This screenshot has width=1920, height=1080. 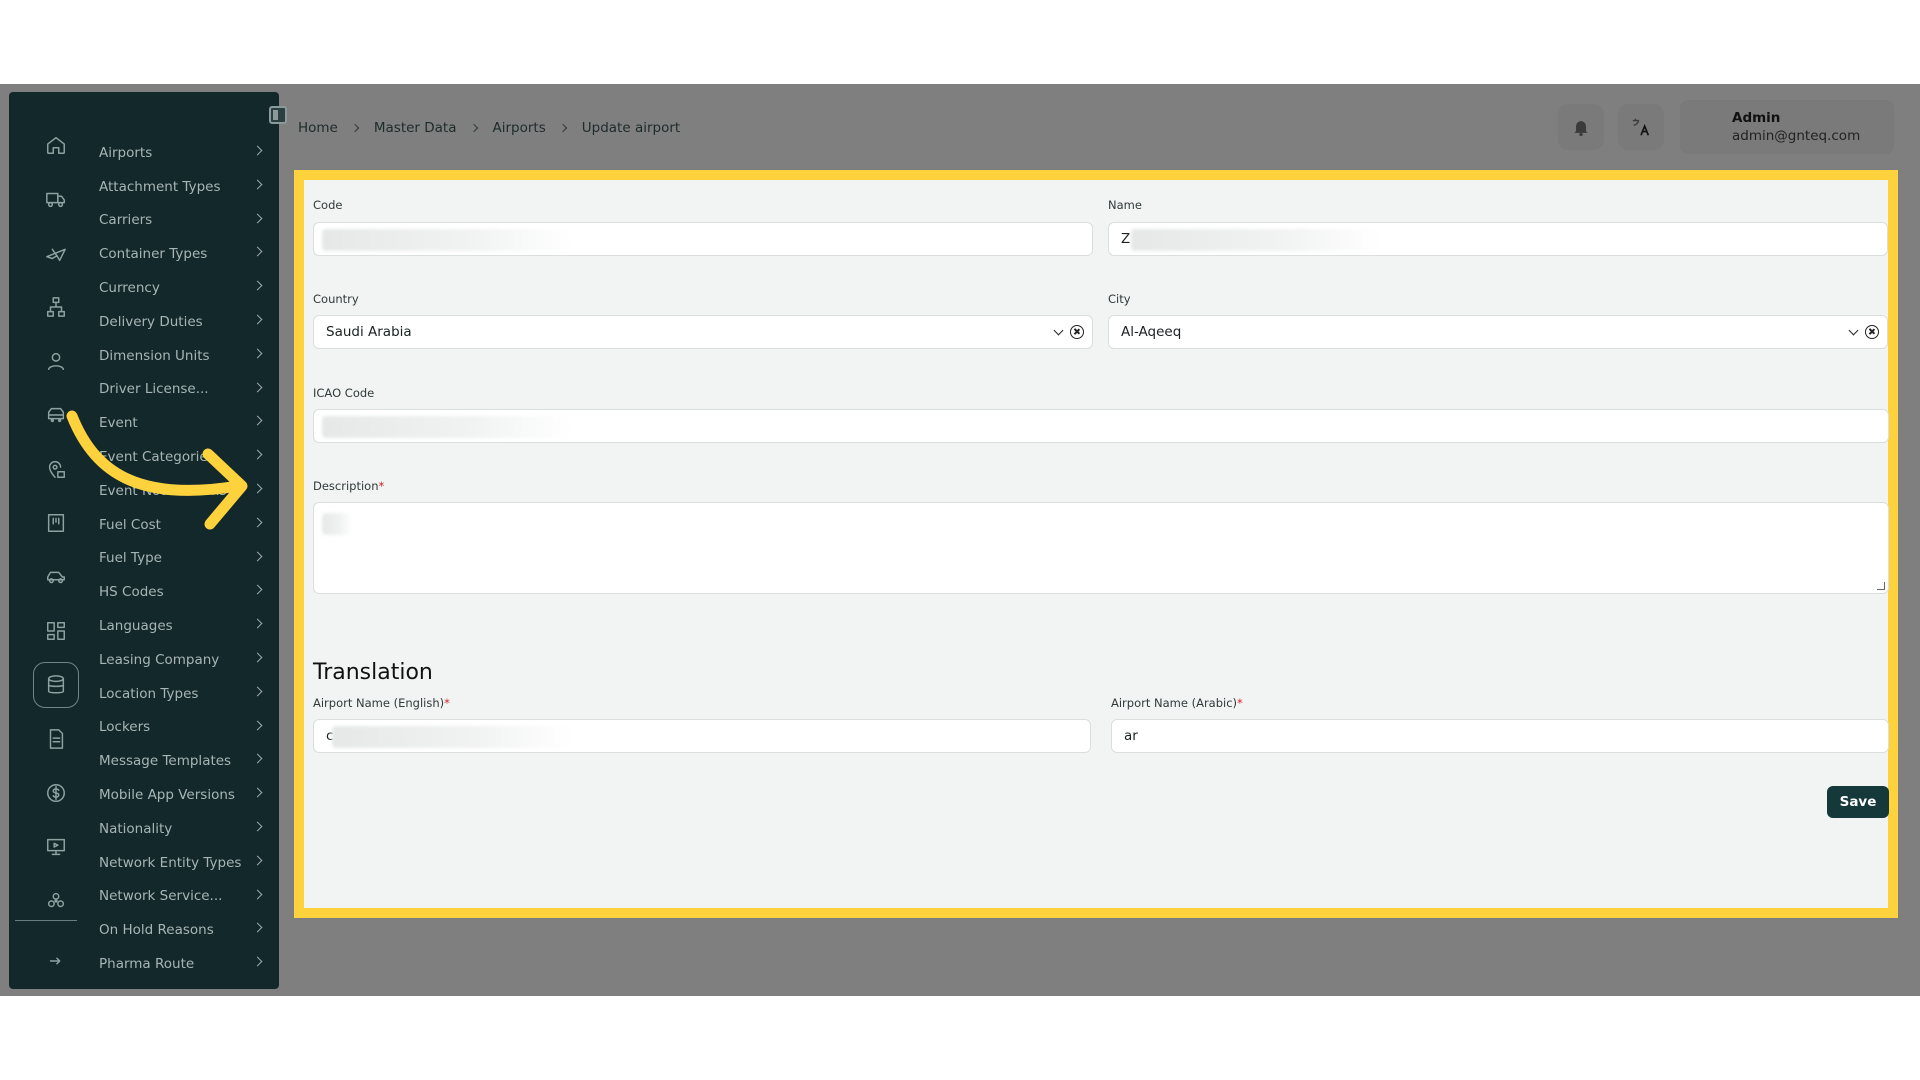 I want to click on sidebar-item: Airports, so click(x=187, y=153).